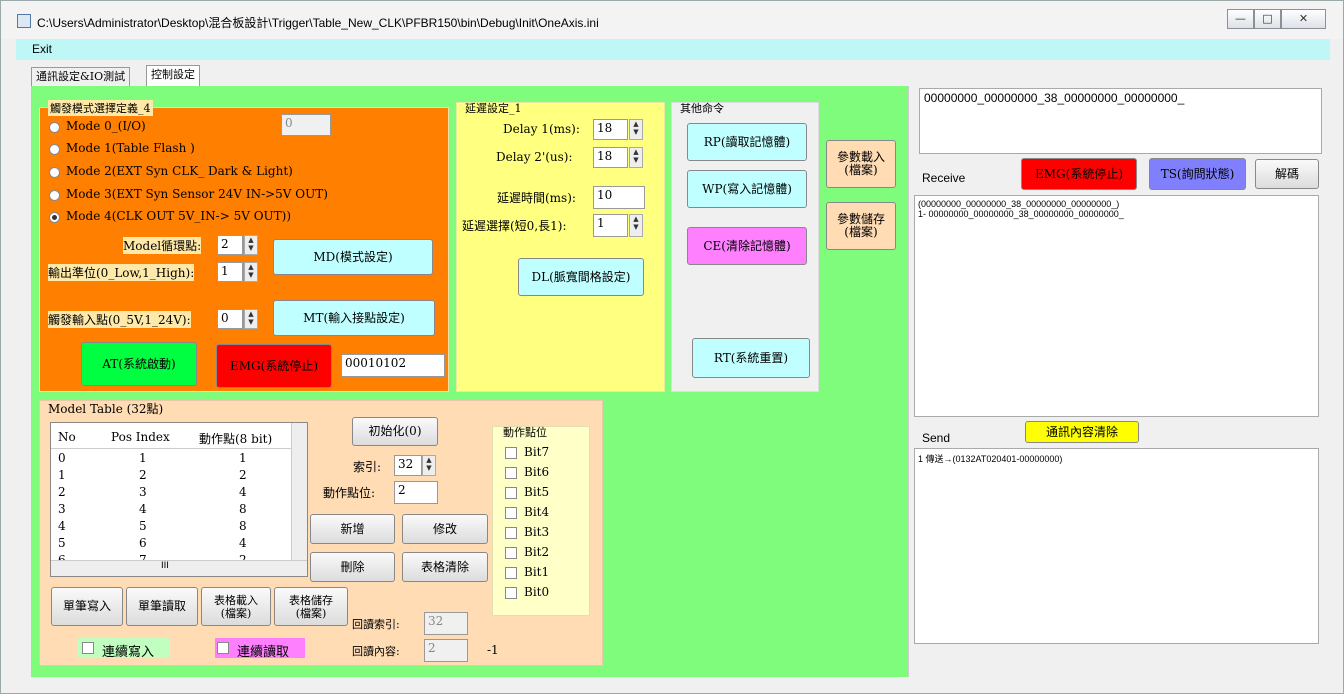  Describe the element at coordinates (1120, 121) in the screenshot. I see `top-value-box: 00000000_00000000_38_00000000_00000000_` at that location.